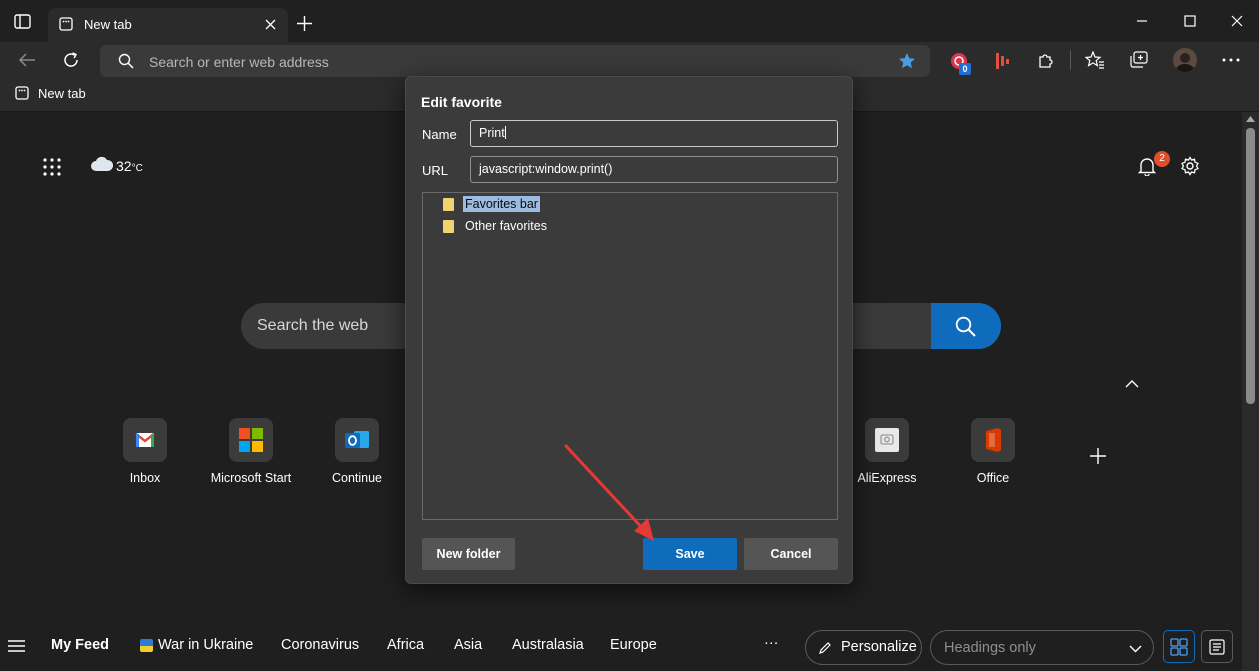 Image resolution: width=1259 pixels, height=671 pixels. Describe the element at coordinates (1139, 60) in the screenshot. I see `collections-icon` at that location.